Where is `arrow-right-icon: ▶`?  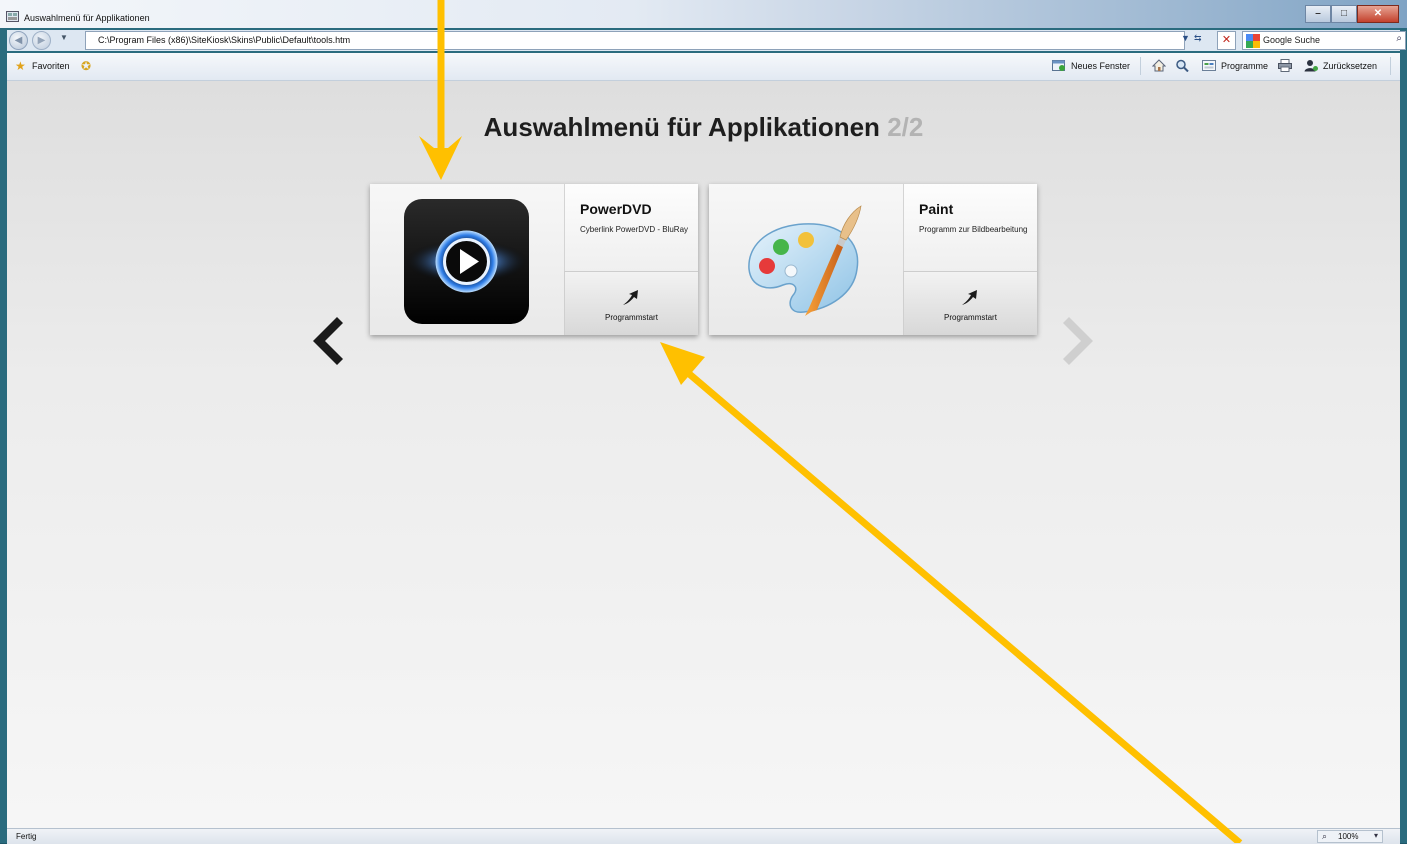 arrow-right-icon: ▶ is located at coordinates (41, 40).